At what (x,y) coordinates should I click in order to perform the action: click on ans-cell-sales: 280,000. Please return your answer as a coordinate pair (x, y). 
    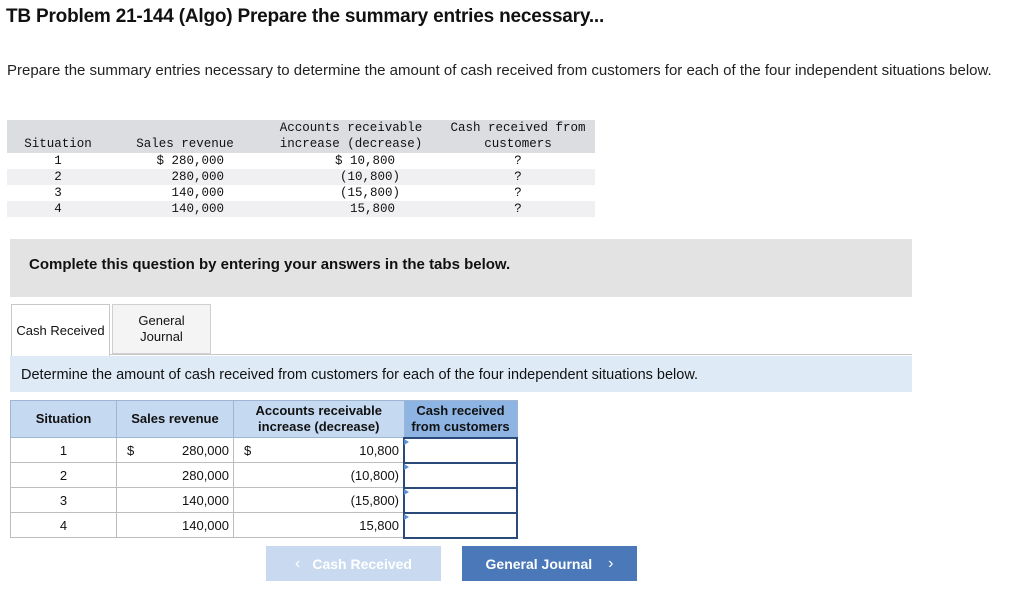
    Looking at the image, I should click on (175, 475).